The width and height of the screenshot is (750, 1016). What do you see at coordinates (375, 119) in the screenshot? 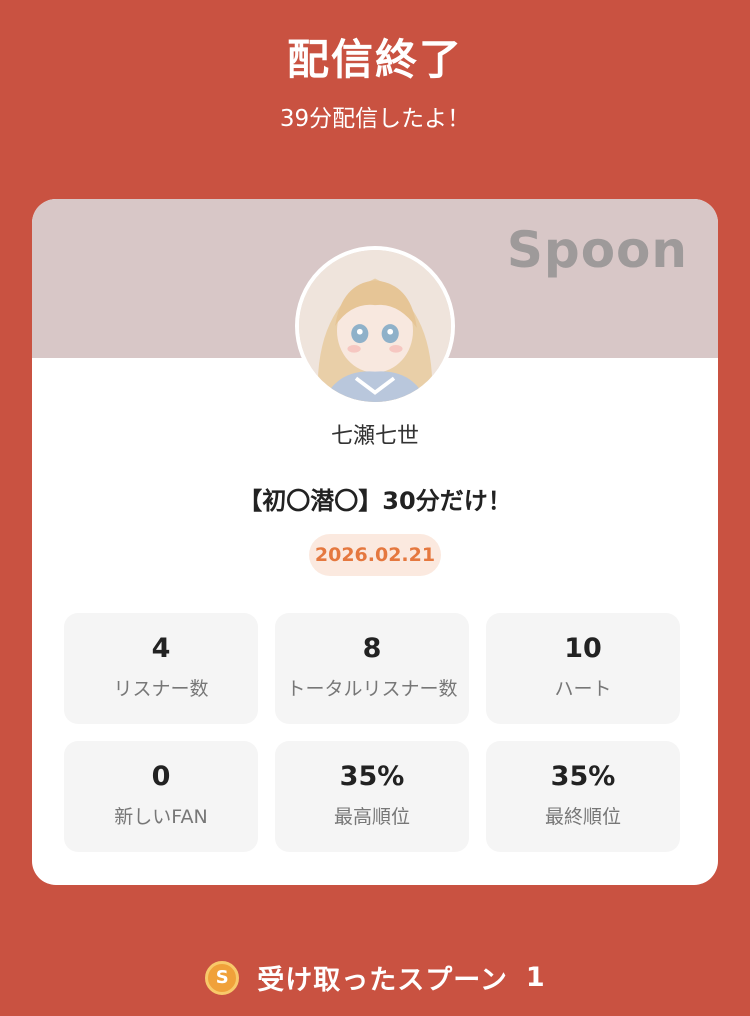
I see `broadcast-duration-text: 39分配信したよ！` at bounding box center [375, 119].